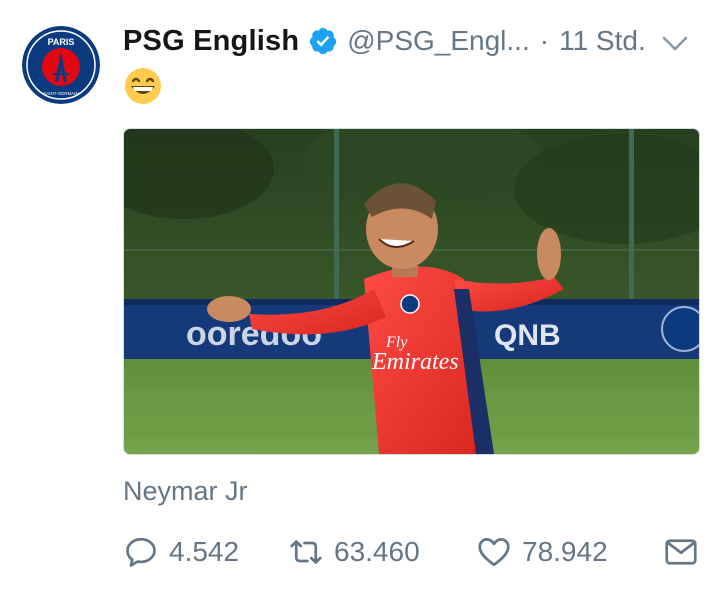 The image size is (720, 599). What do you see at coordinates (61, 65) in the screenshot?
I see `account-avatar: PARIS SAINT-GERMAIN` at bounding box center [61, 65].